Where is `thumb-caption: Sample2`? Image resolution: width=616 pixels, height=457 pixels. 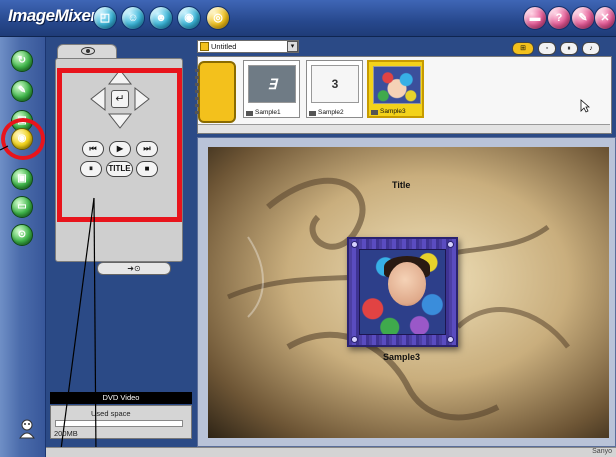
thumb-caption: Sample2 is located at coordinates (326, 112).